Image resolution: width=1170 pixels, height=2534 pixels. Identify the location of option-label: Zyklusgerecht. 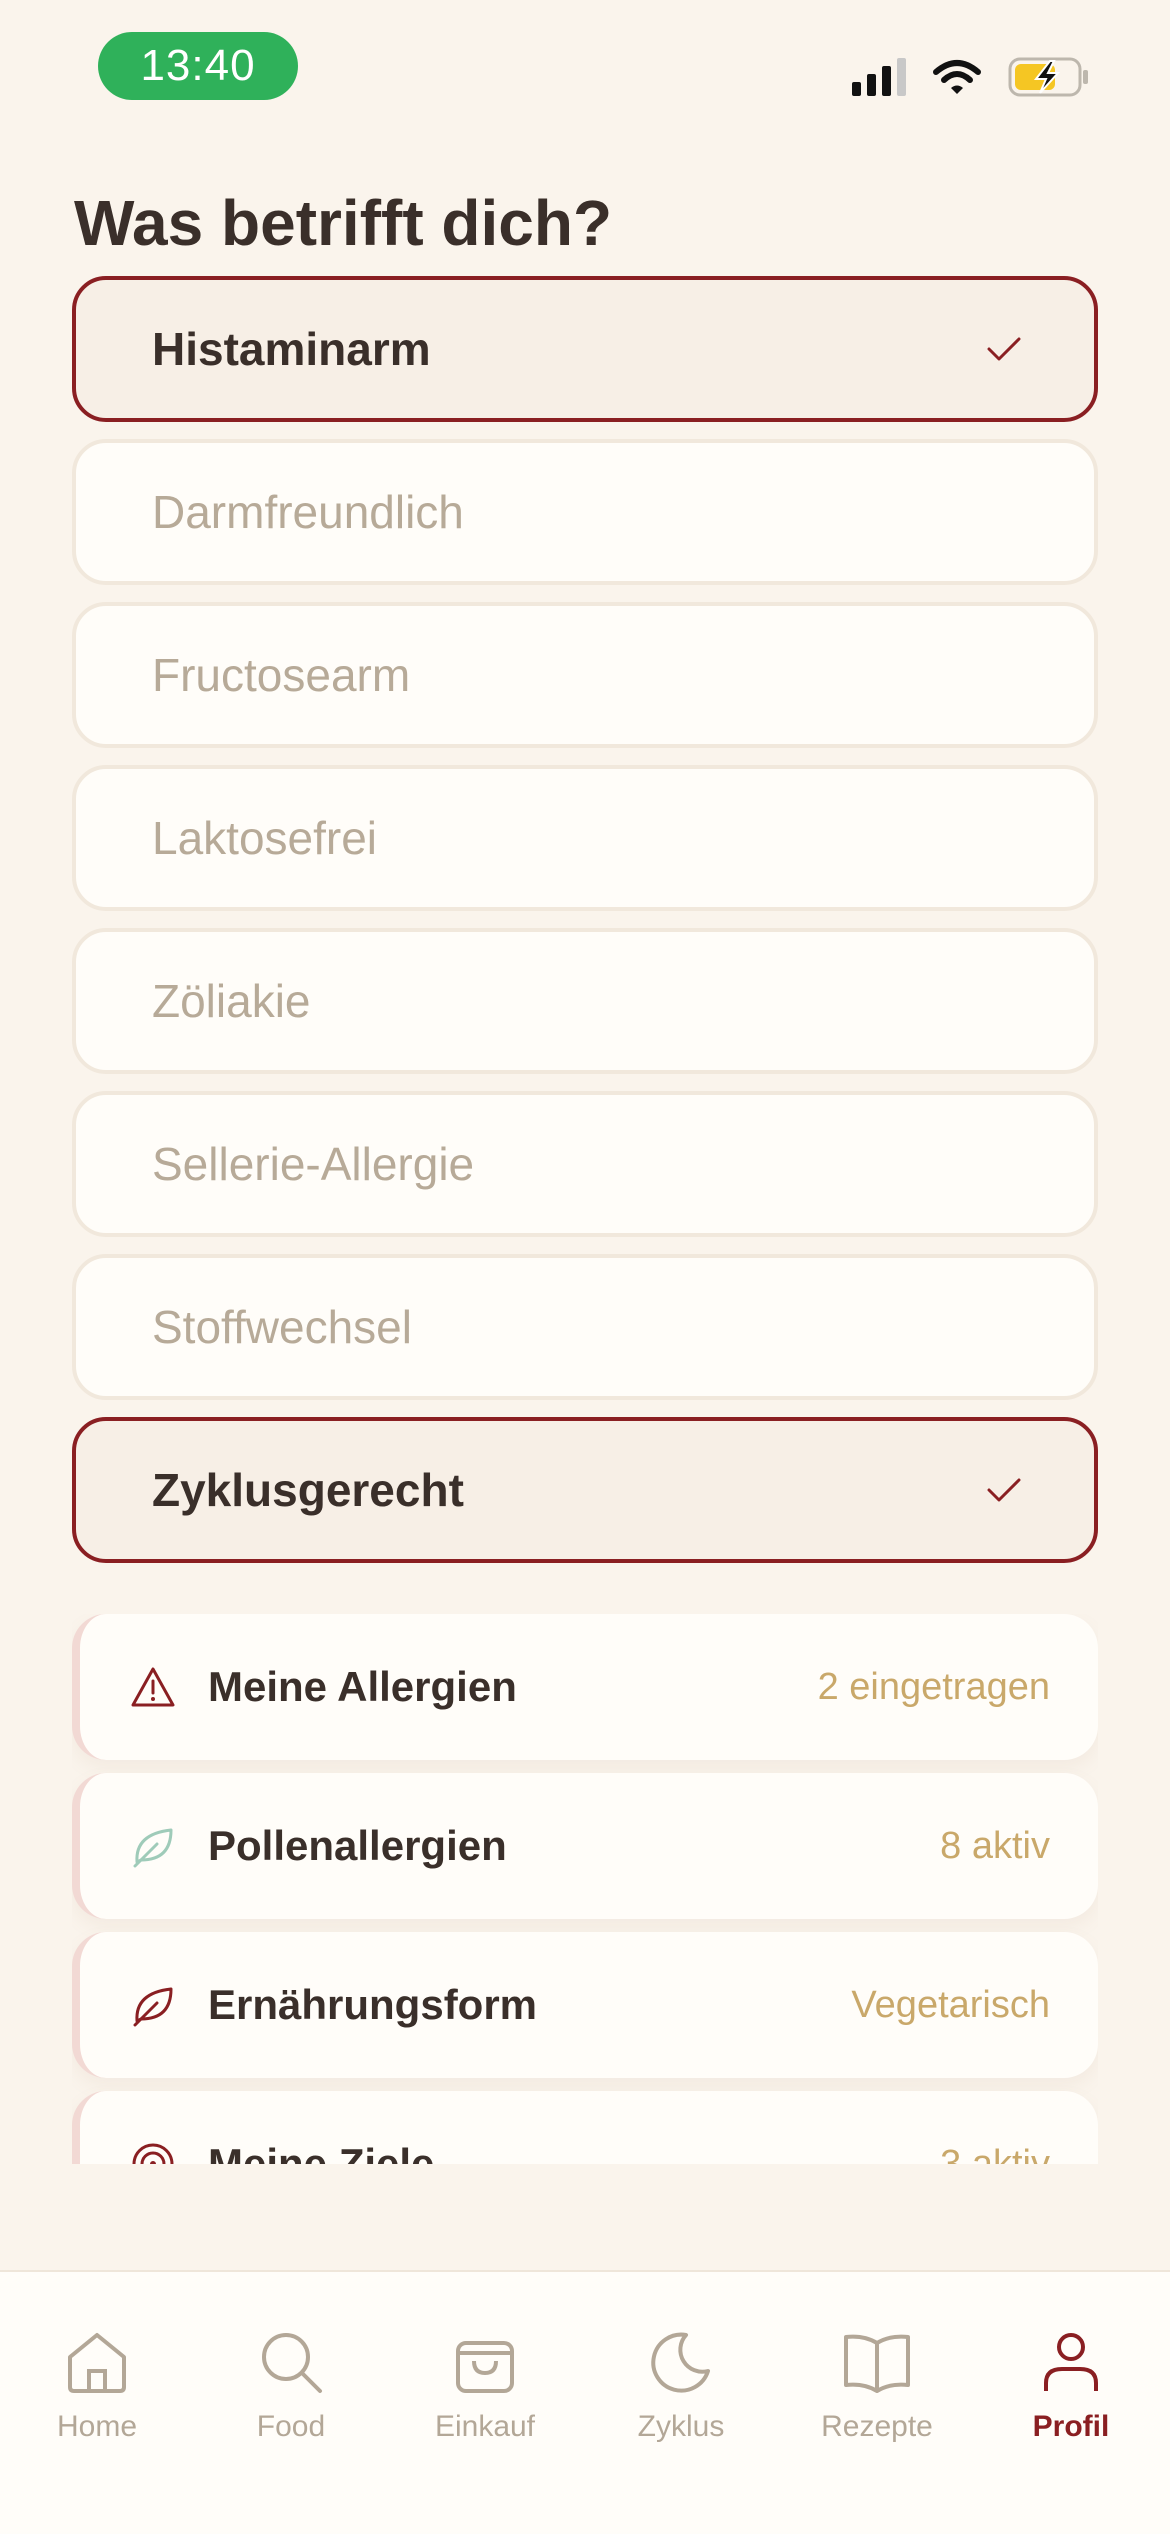
(308, 1490).